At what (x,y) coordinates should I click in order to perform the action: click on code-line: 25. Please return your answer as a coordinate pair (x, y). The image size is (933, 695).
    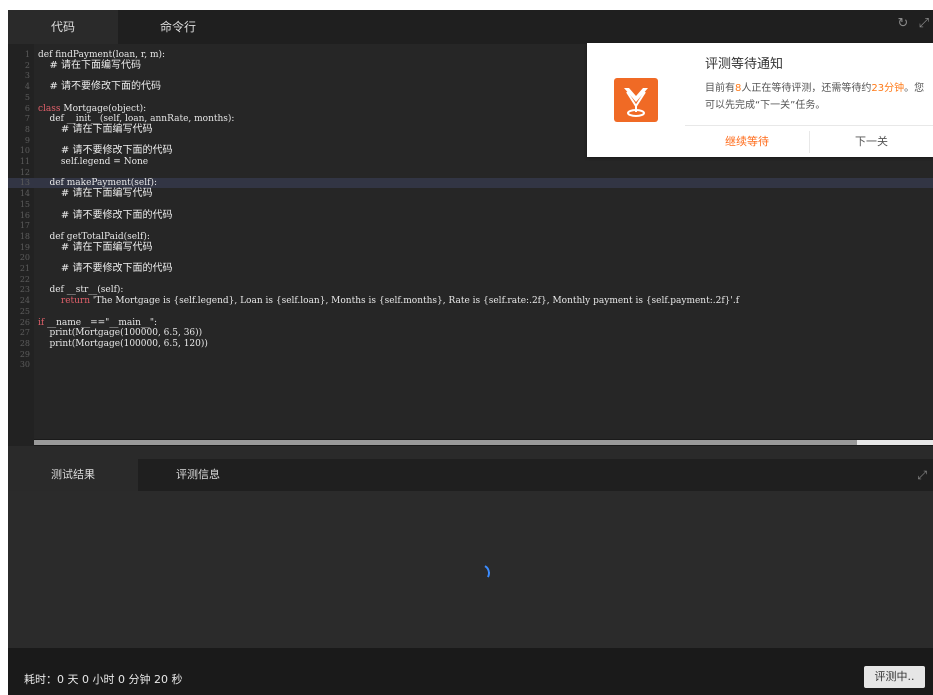
    Looking at the image, I should click on (470, 312).